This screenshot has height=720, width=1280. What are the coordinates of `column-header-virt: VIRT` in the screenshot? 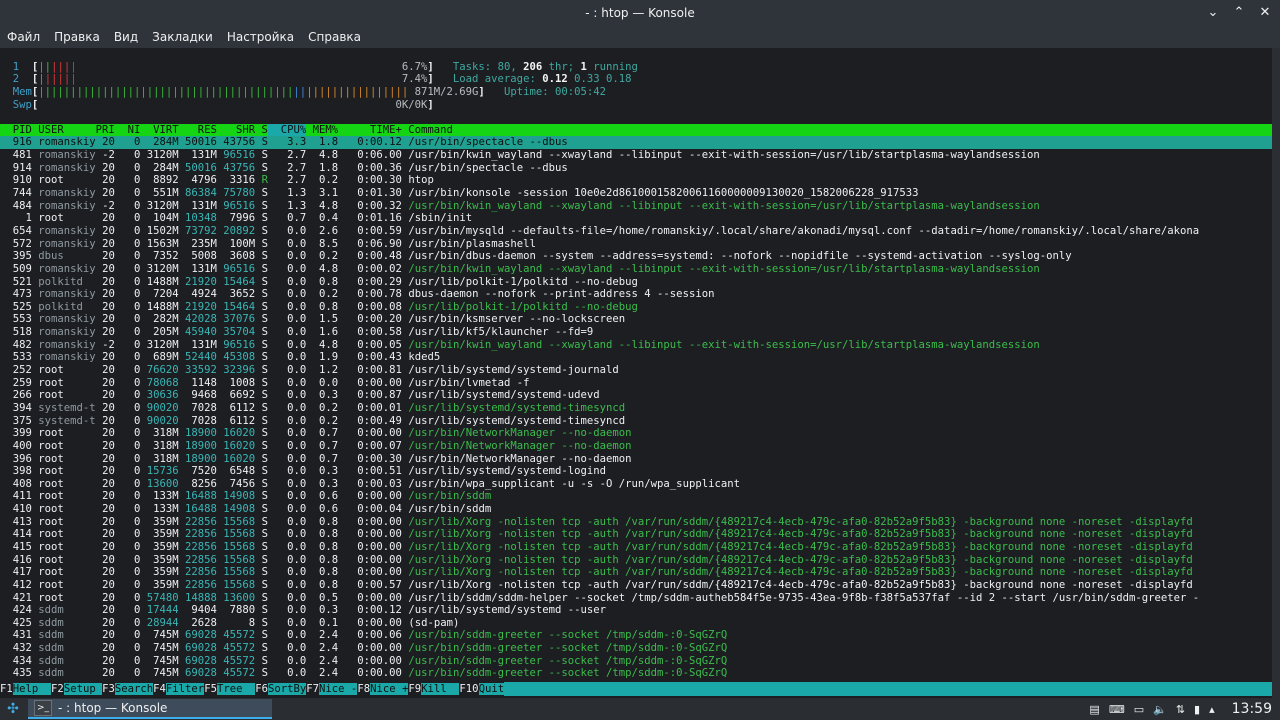 It's located at (159, 130).